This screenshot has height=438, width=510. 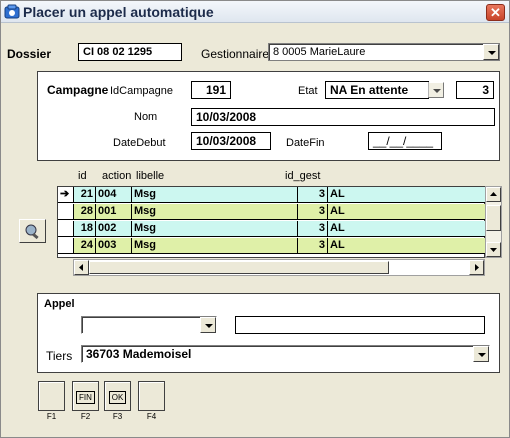 I want to click on datedebut-label: DateDebut, so click(x=139, y=143).